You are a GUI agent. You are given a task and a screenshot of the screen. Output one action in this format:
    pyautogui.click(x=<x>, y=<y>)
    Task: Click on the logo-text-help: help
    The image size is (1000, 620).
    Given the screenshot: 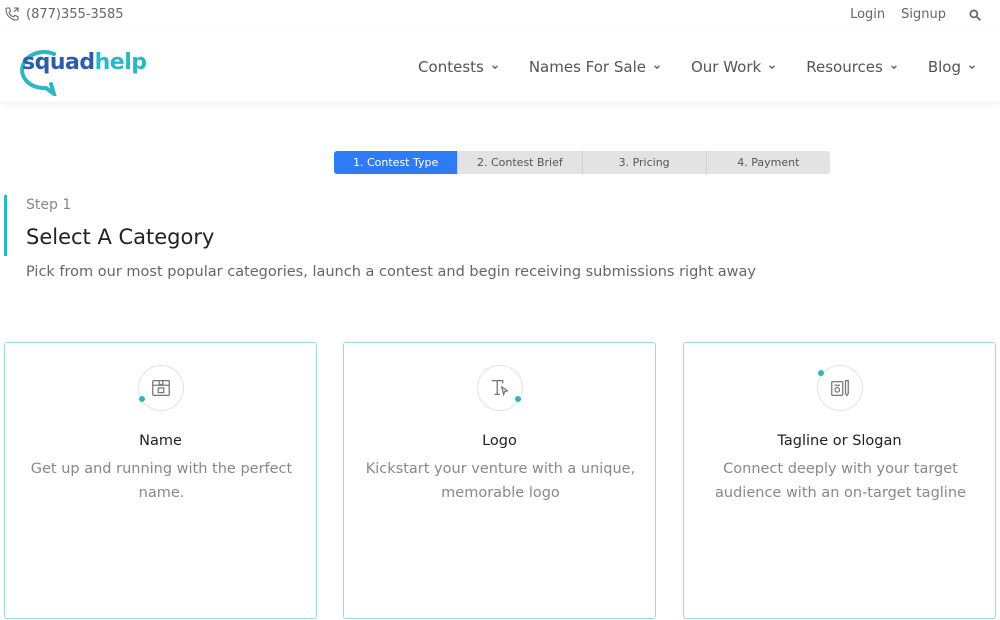 What is the action you would take?
    pyautogui.click(x=120, y=62)
    